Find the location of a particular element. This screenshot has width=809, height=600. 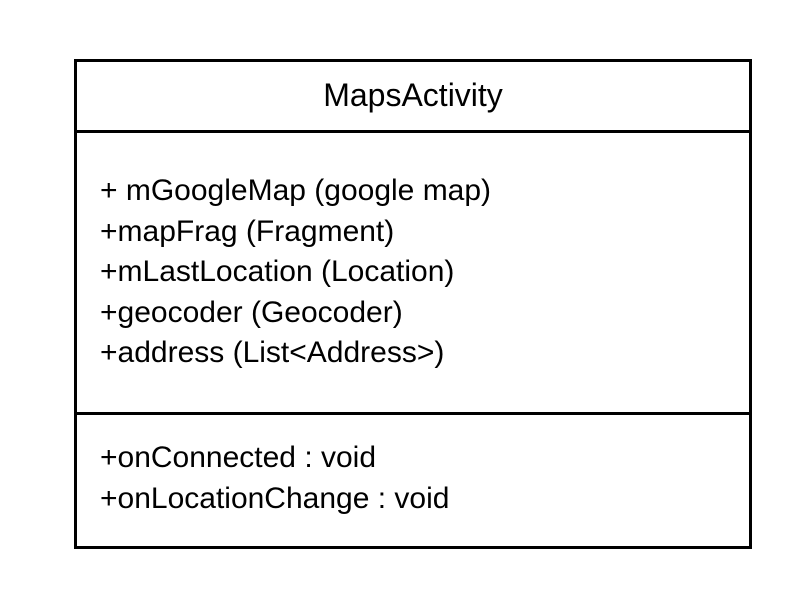

attribute-geocoder: +geocoder (Geocoder) is located at coordinates (251, 312).